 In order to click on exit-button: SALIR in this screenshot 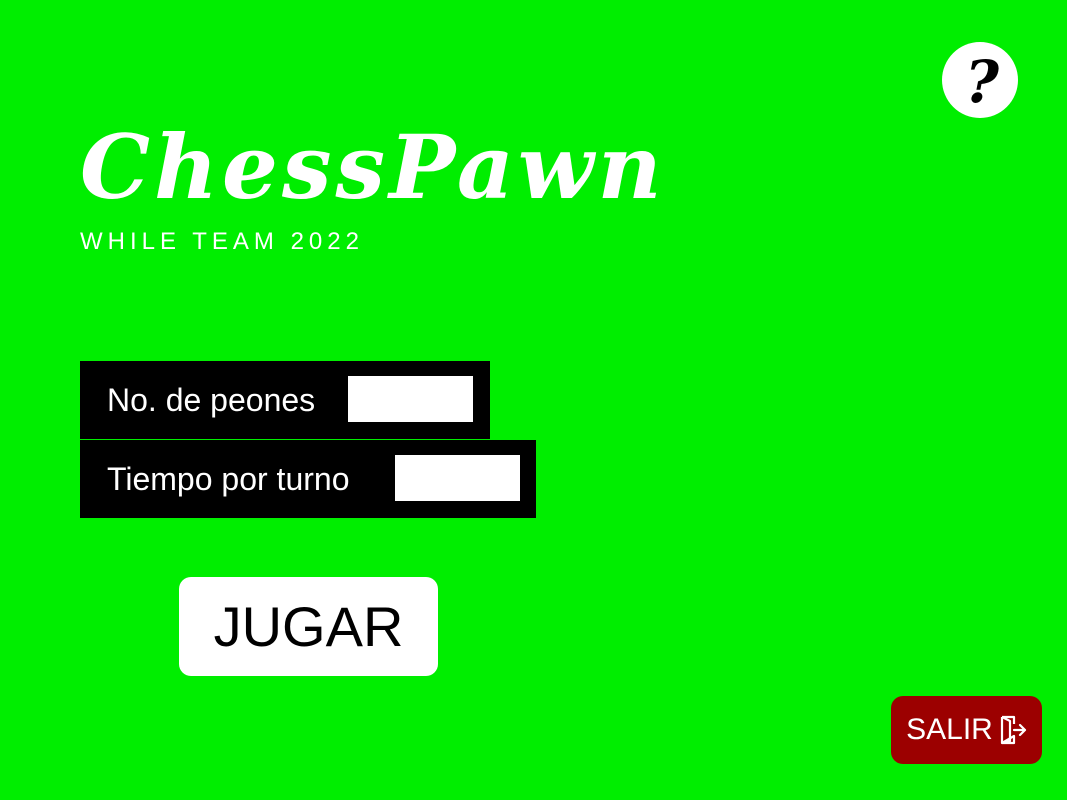, I will do `click(966, 730)`.